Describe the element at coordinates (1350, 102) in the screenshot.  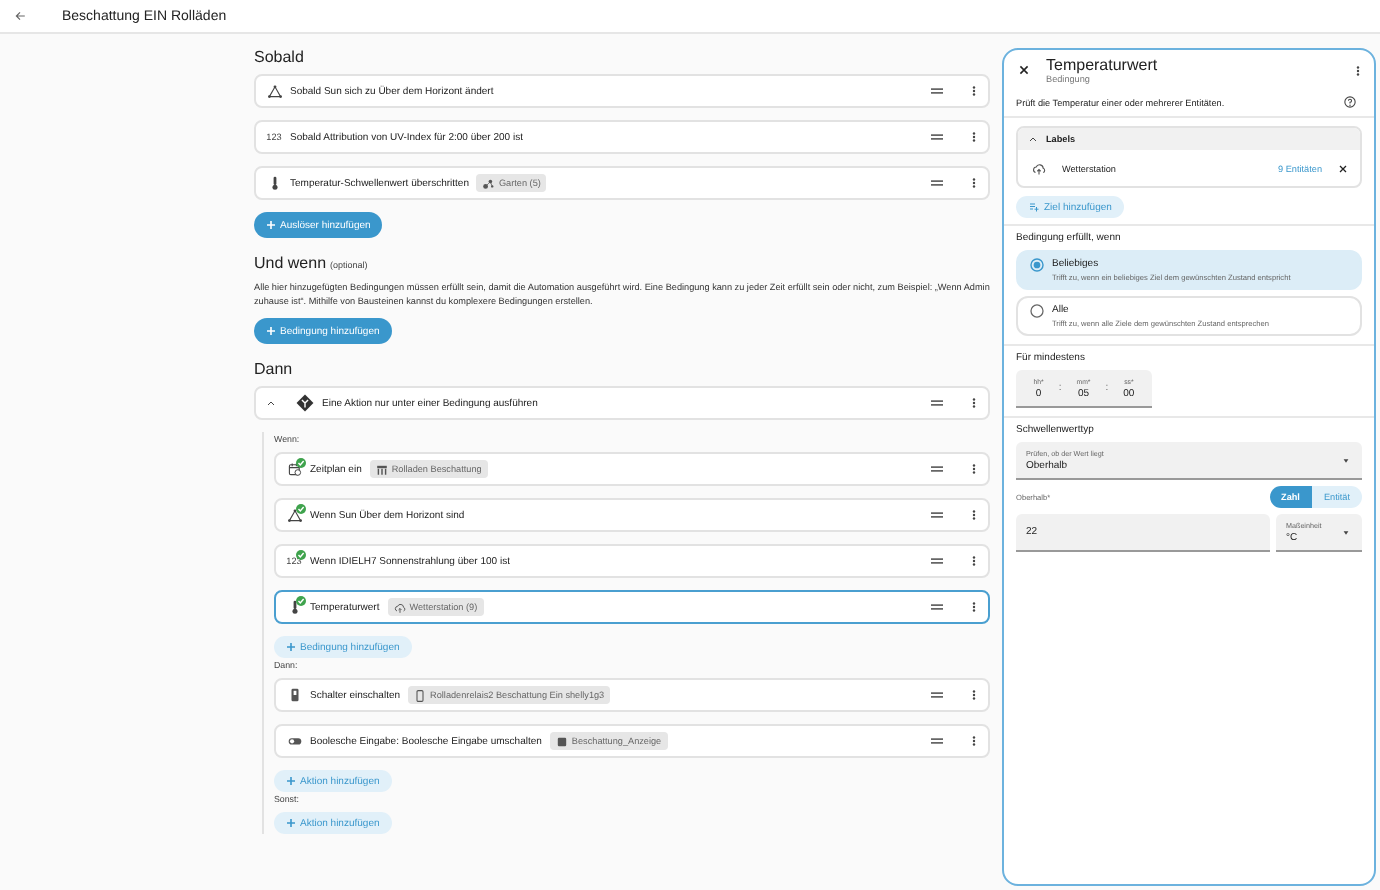
I see `help-icon` at that location.